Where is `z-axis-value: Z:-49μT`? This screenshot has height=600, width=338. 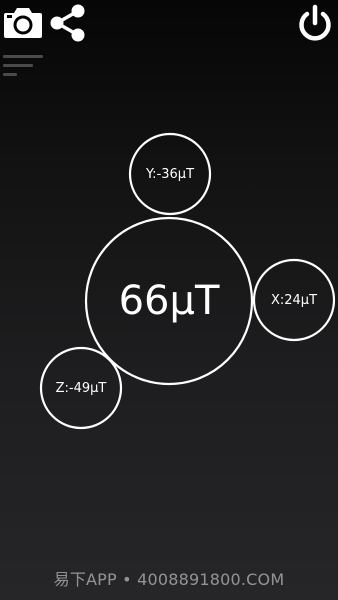 z-axis-value: Z:-49μT is located at coordinates (81, 388).